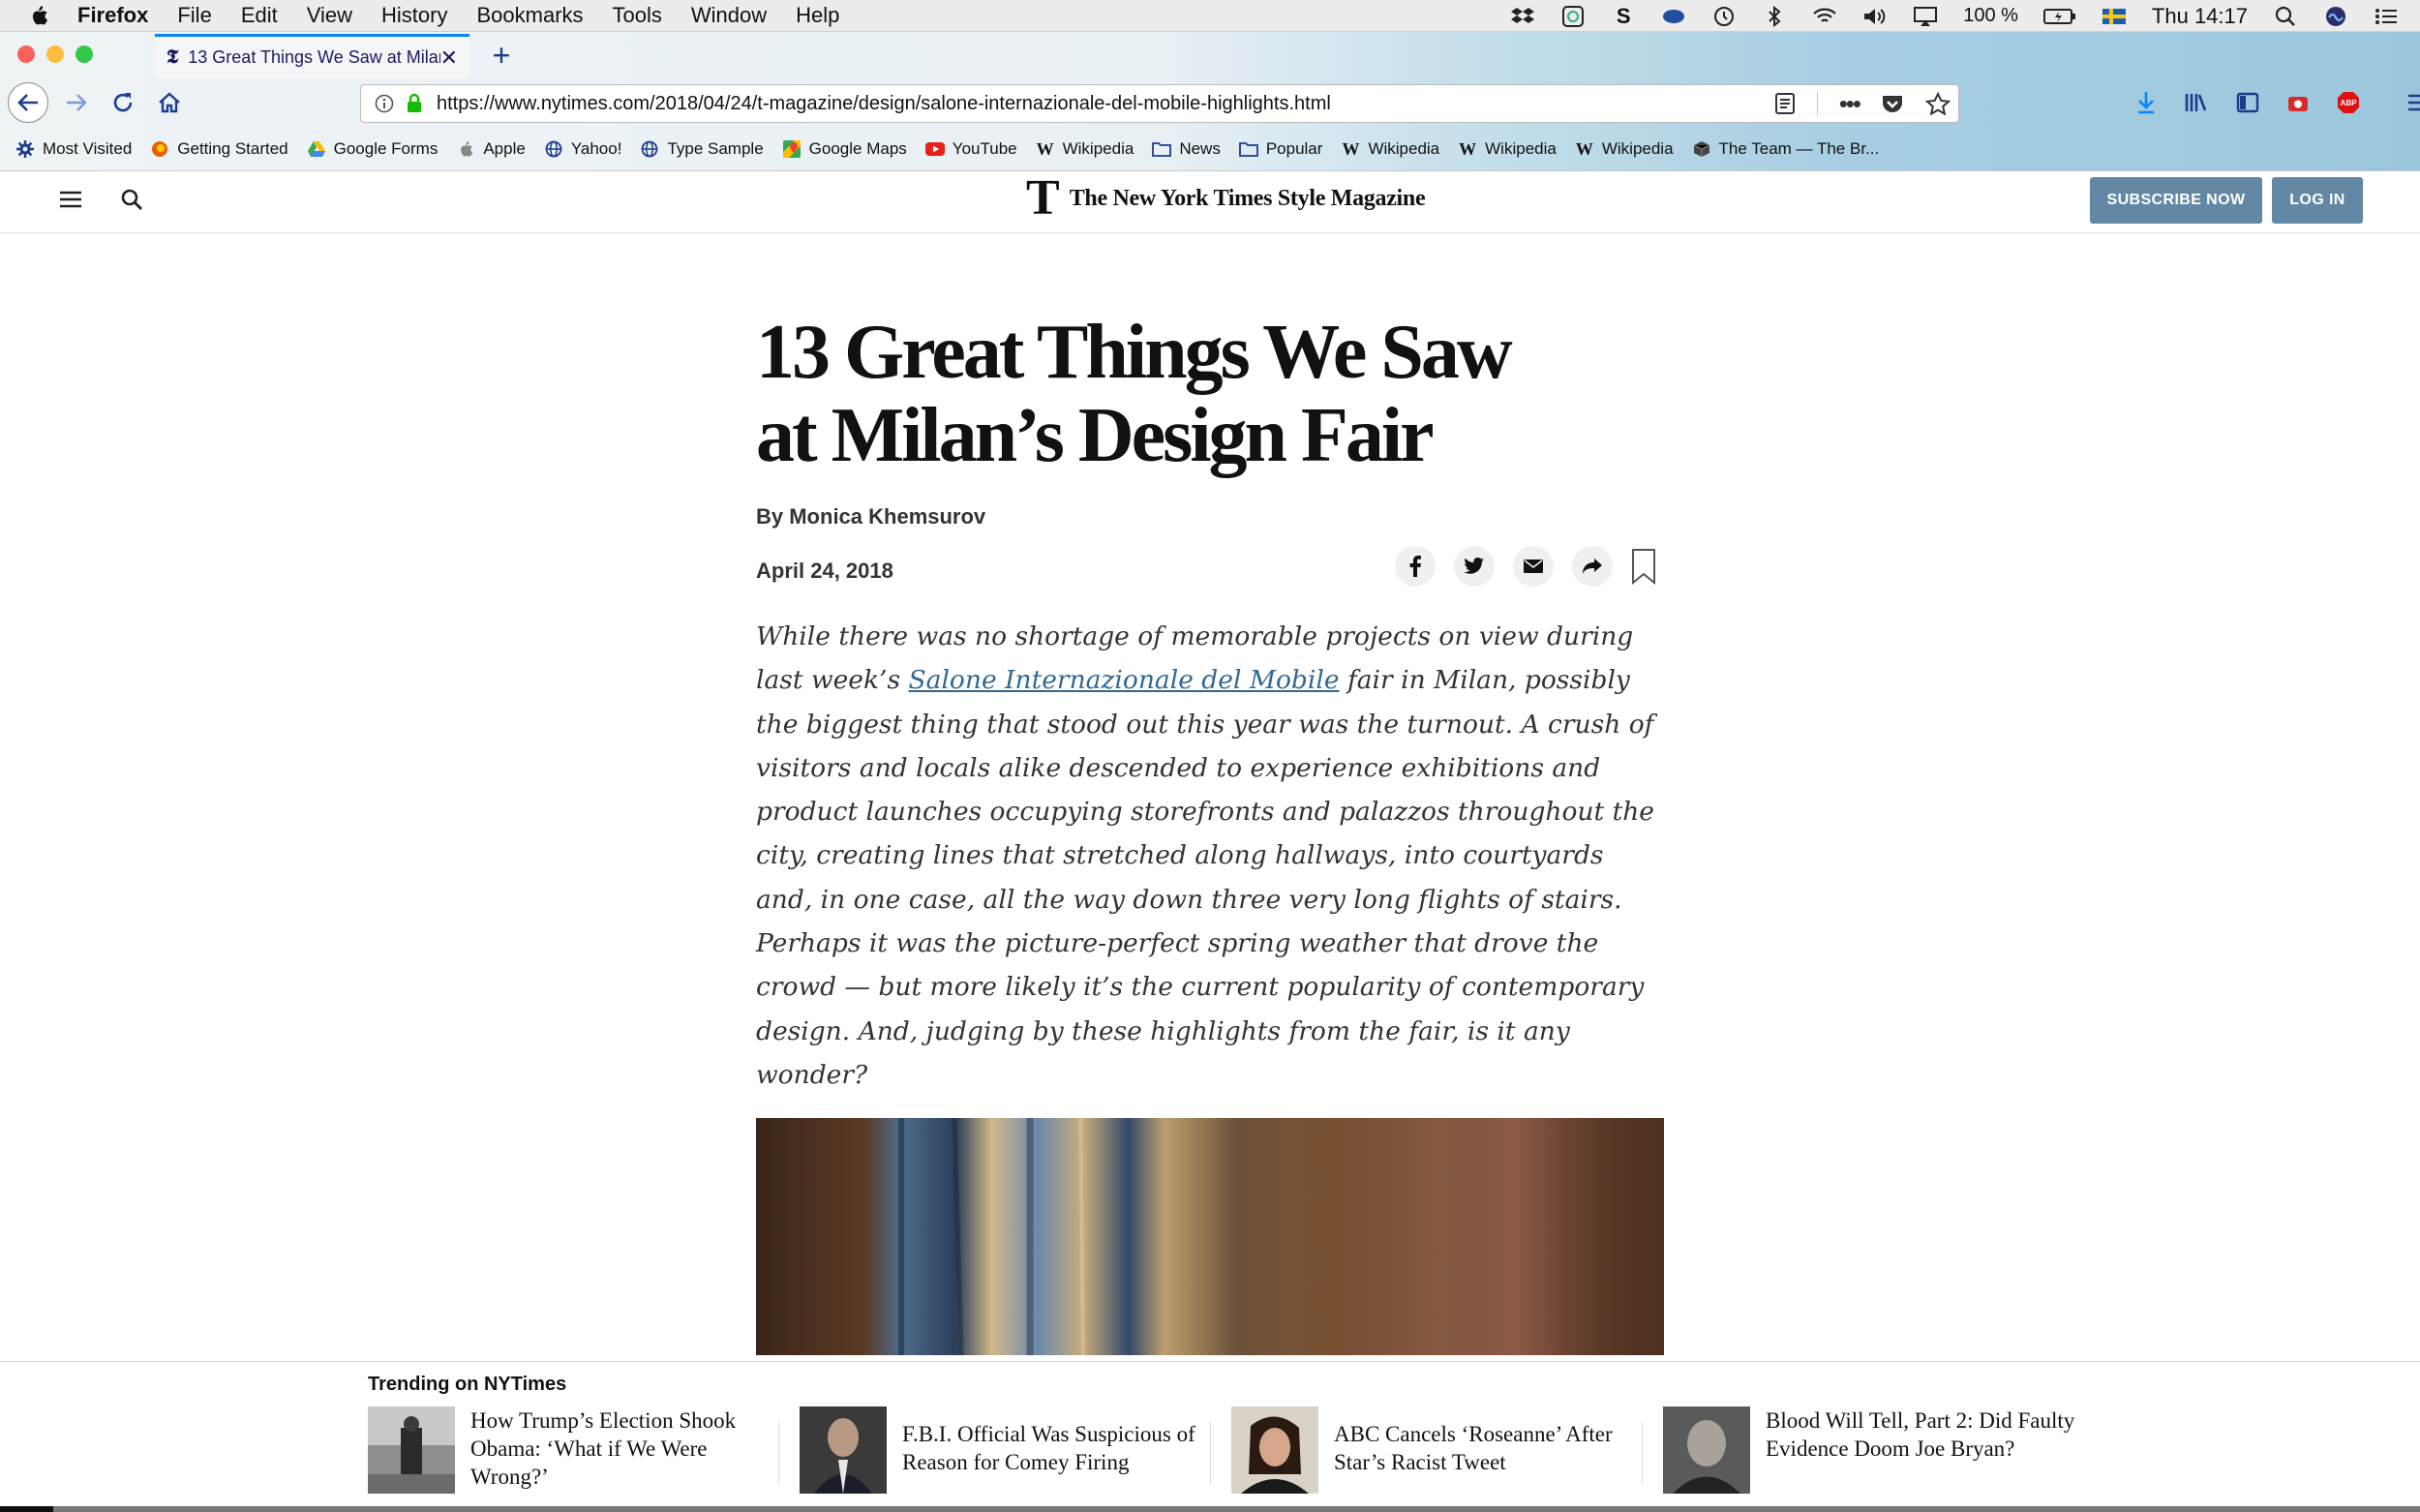 Image resolution: width=2420 pixels, height=1512 pixels. What do you see at coordinates (131, 199) in the screenshot?
I see `search-icon` at bounding box center [131, 199].